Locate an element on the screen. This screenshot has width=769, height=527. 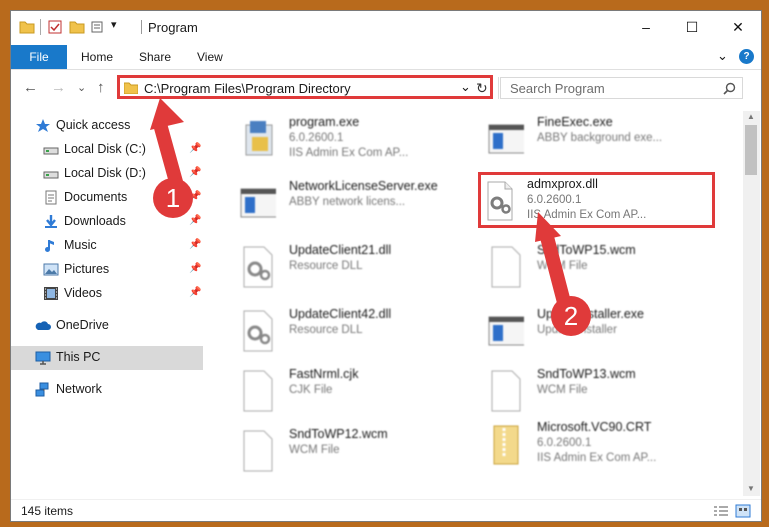
pictures-icon is located at coordinates (51, 269).